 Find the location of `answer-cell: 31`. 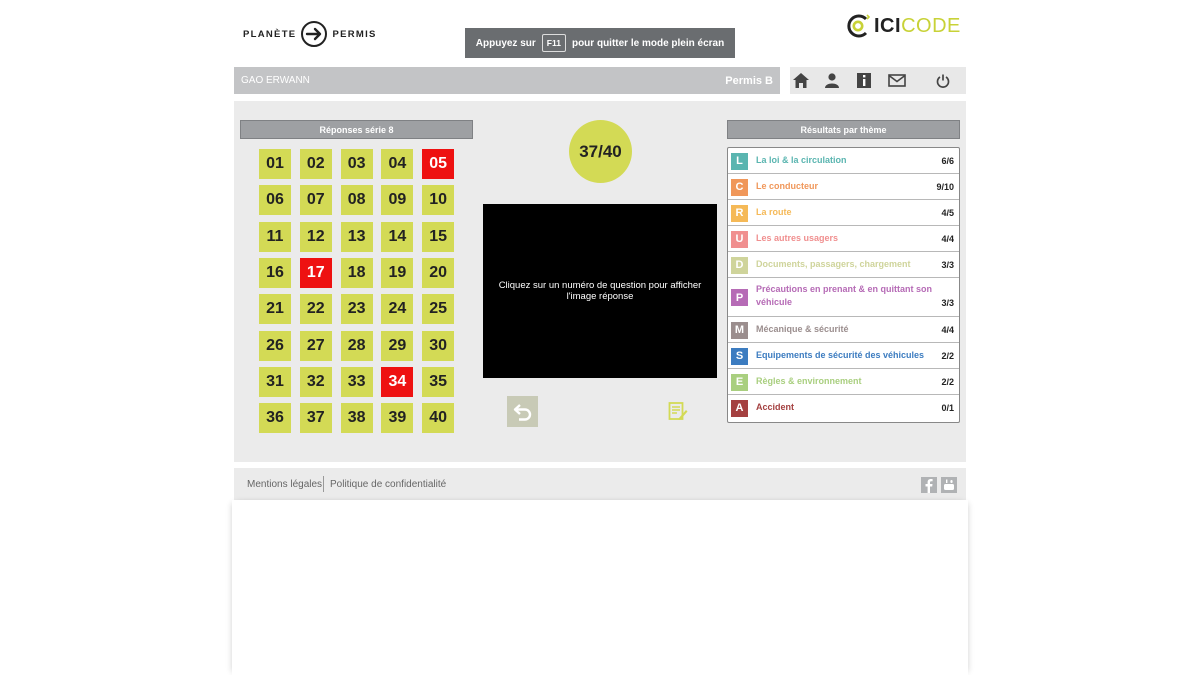

answer-cell: 31 is located at coordinates (275, 381).